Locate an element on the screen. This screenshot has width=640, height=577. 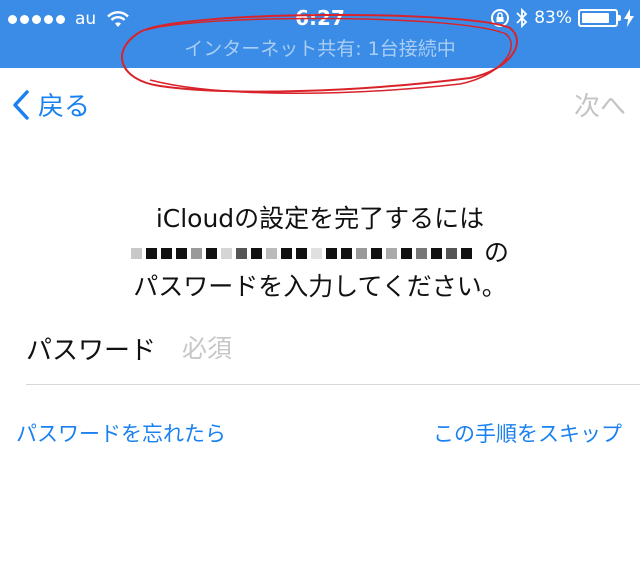
message-line-2: の is located at coordinates (320, 253).